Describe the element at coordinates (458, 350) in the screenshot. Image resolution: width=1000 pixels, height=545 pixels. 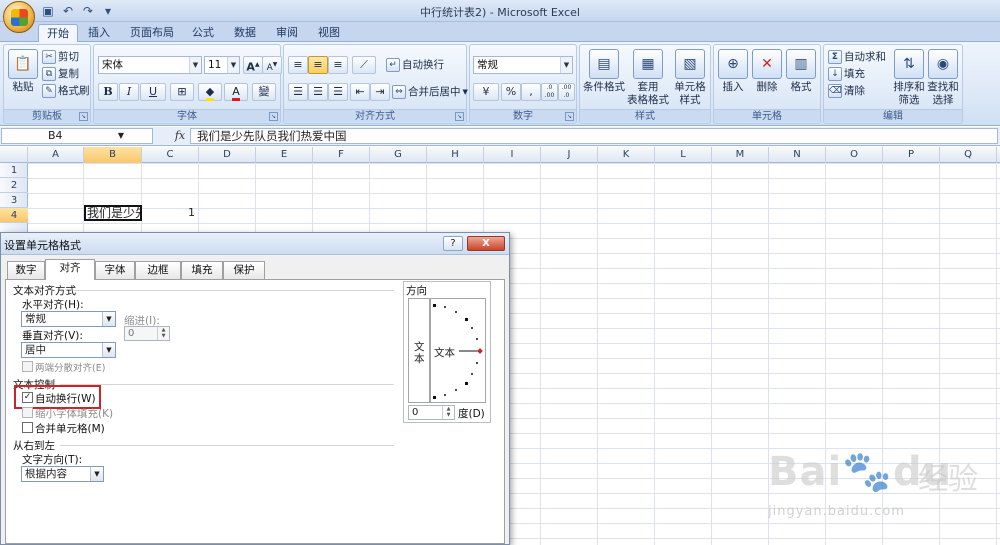
I see `orientation-dial: 文本` at that location.